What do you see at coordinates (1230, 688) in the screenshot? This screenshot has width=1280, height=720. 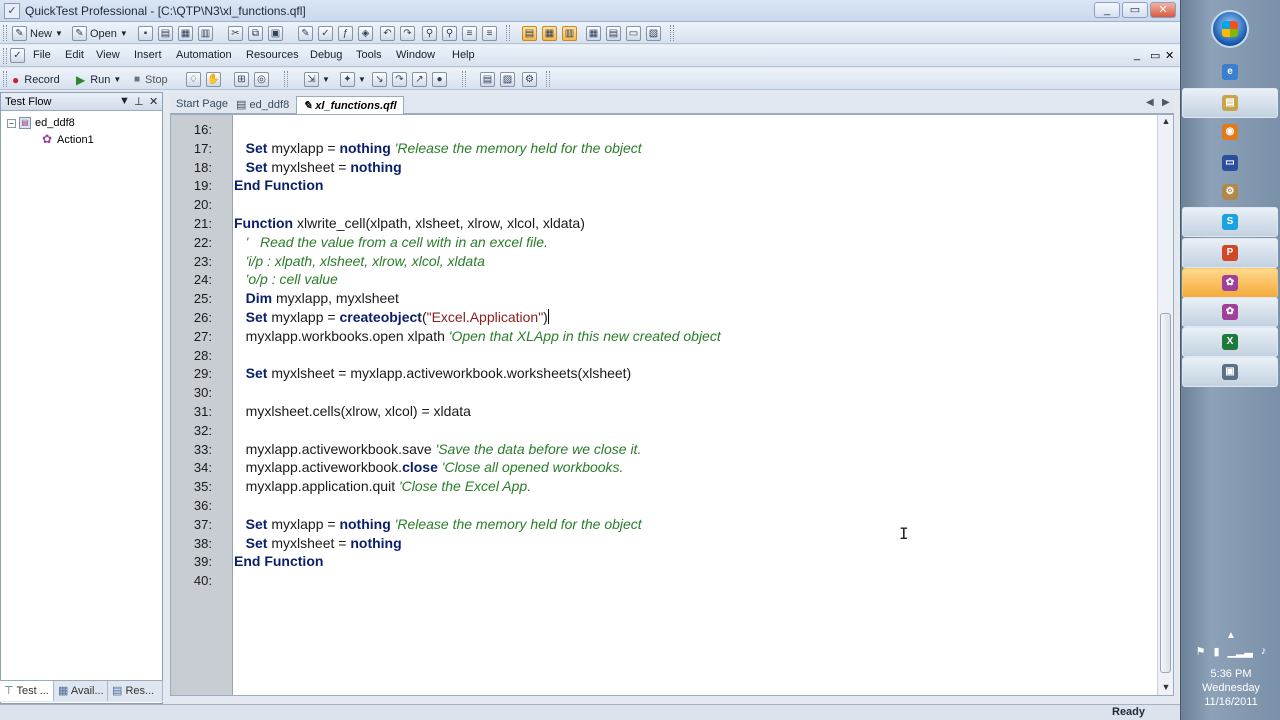 I see `clock-day: Wednesday` at bounding box center [1230, 688].